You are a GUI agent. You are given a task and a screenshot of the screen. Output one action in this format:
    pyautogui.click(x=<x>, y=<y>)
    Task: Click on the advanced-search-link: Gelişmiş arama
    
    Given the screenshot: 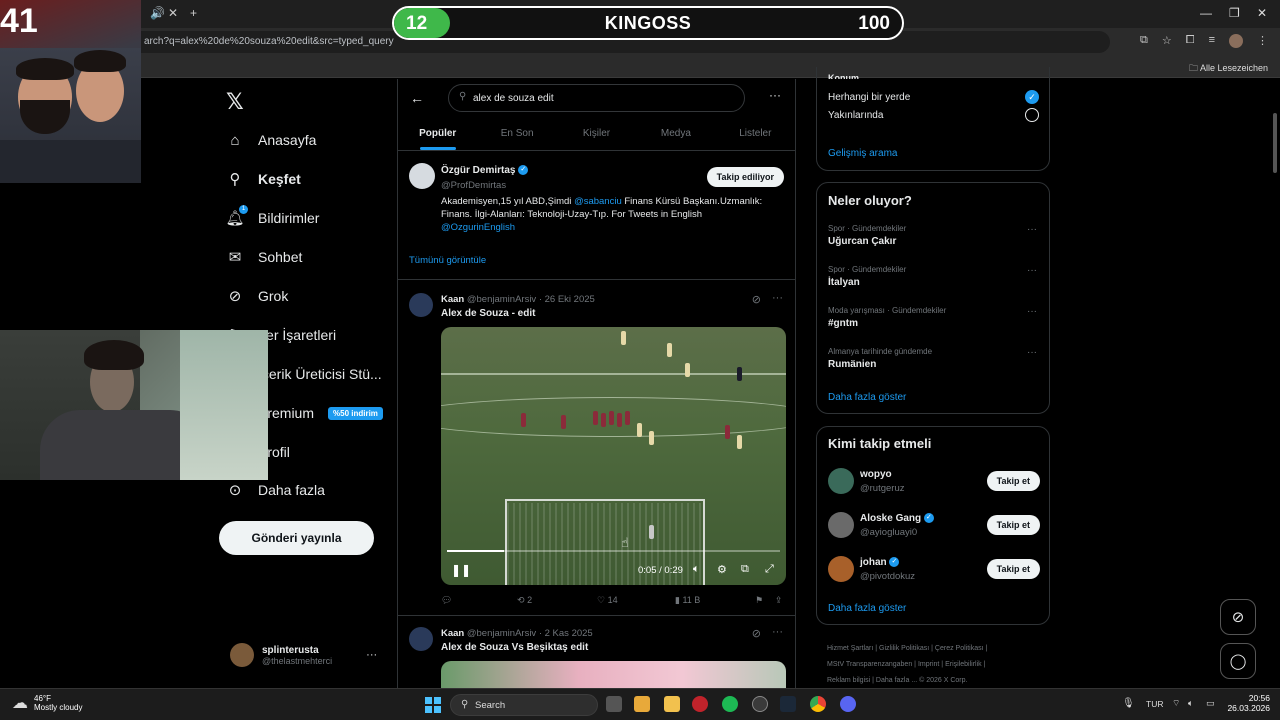 What is the action you would take?
    pyautogui.click(x=862, y=153)
    